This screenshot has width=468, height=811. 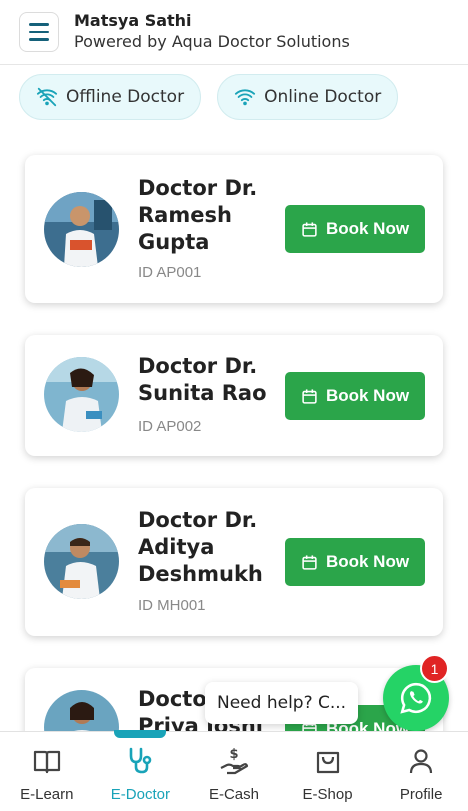 I want to click on nav-label: E-Learn, so click(x=47, y=794).